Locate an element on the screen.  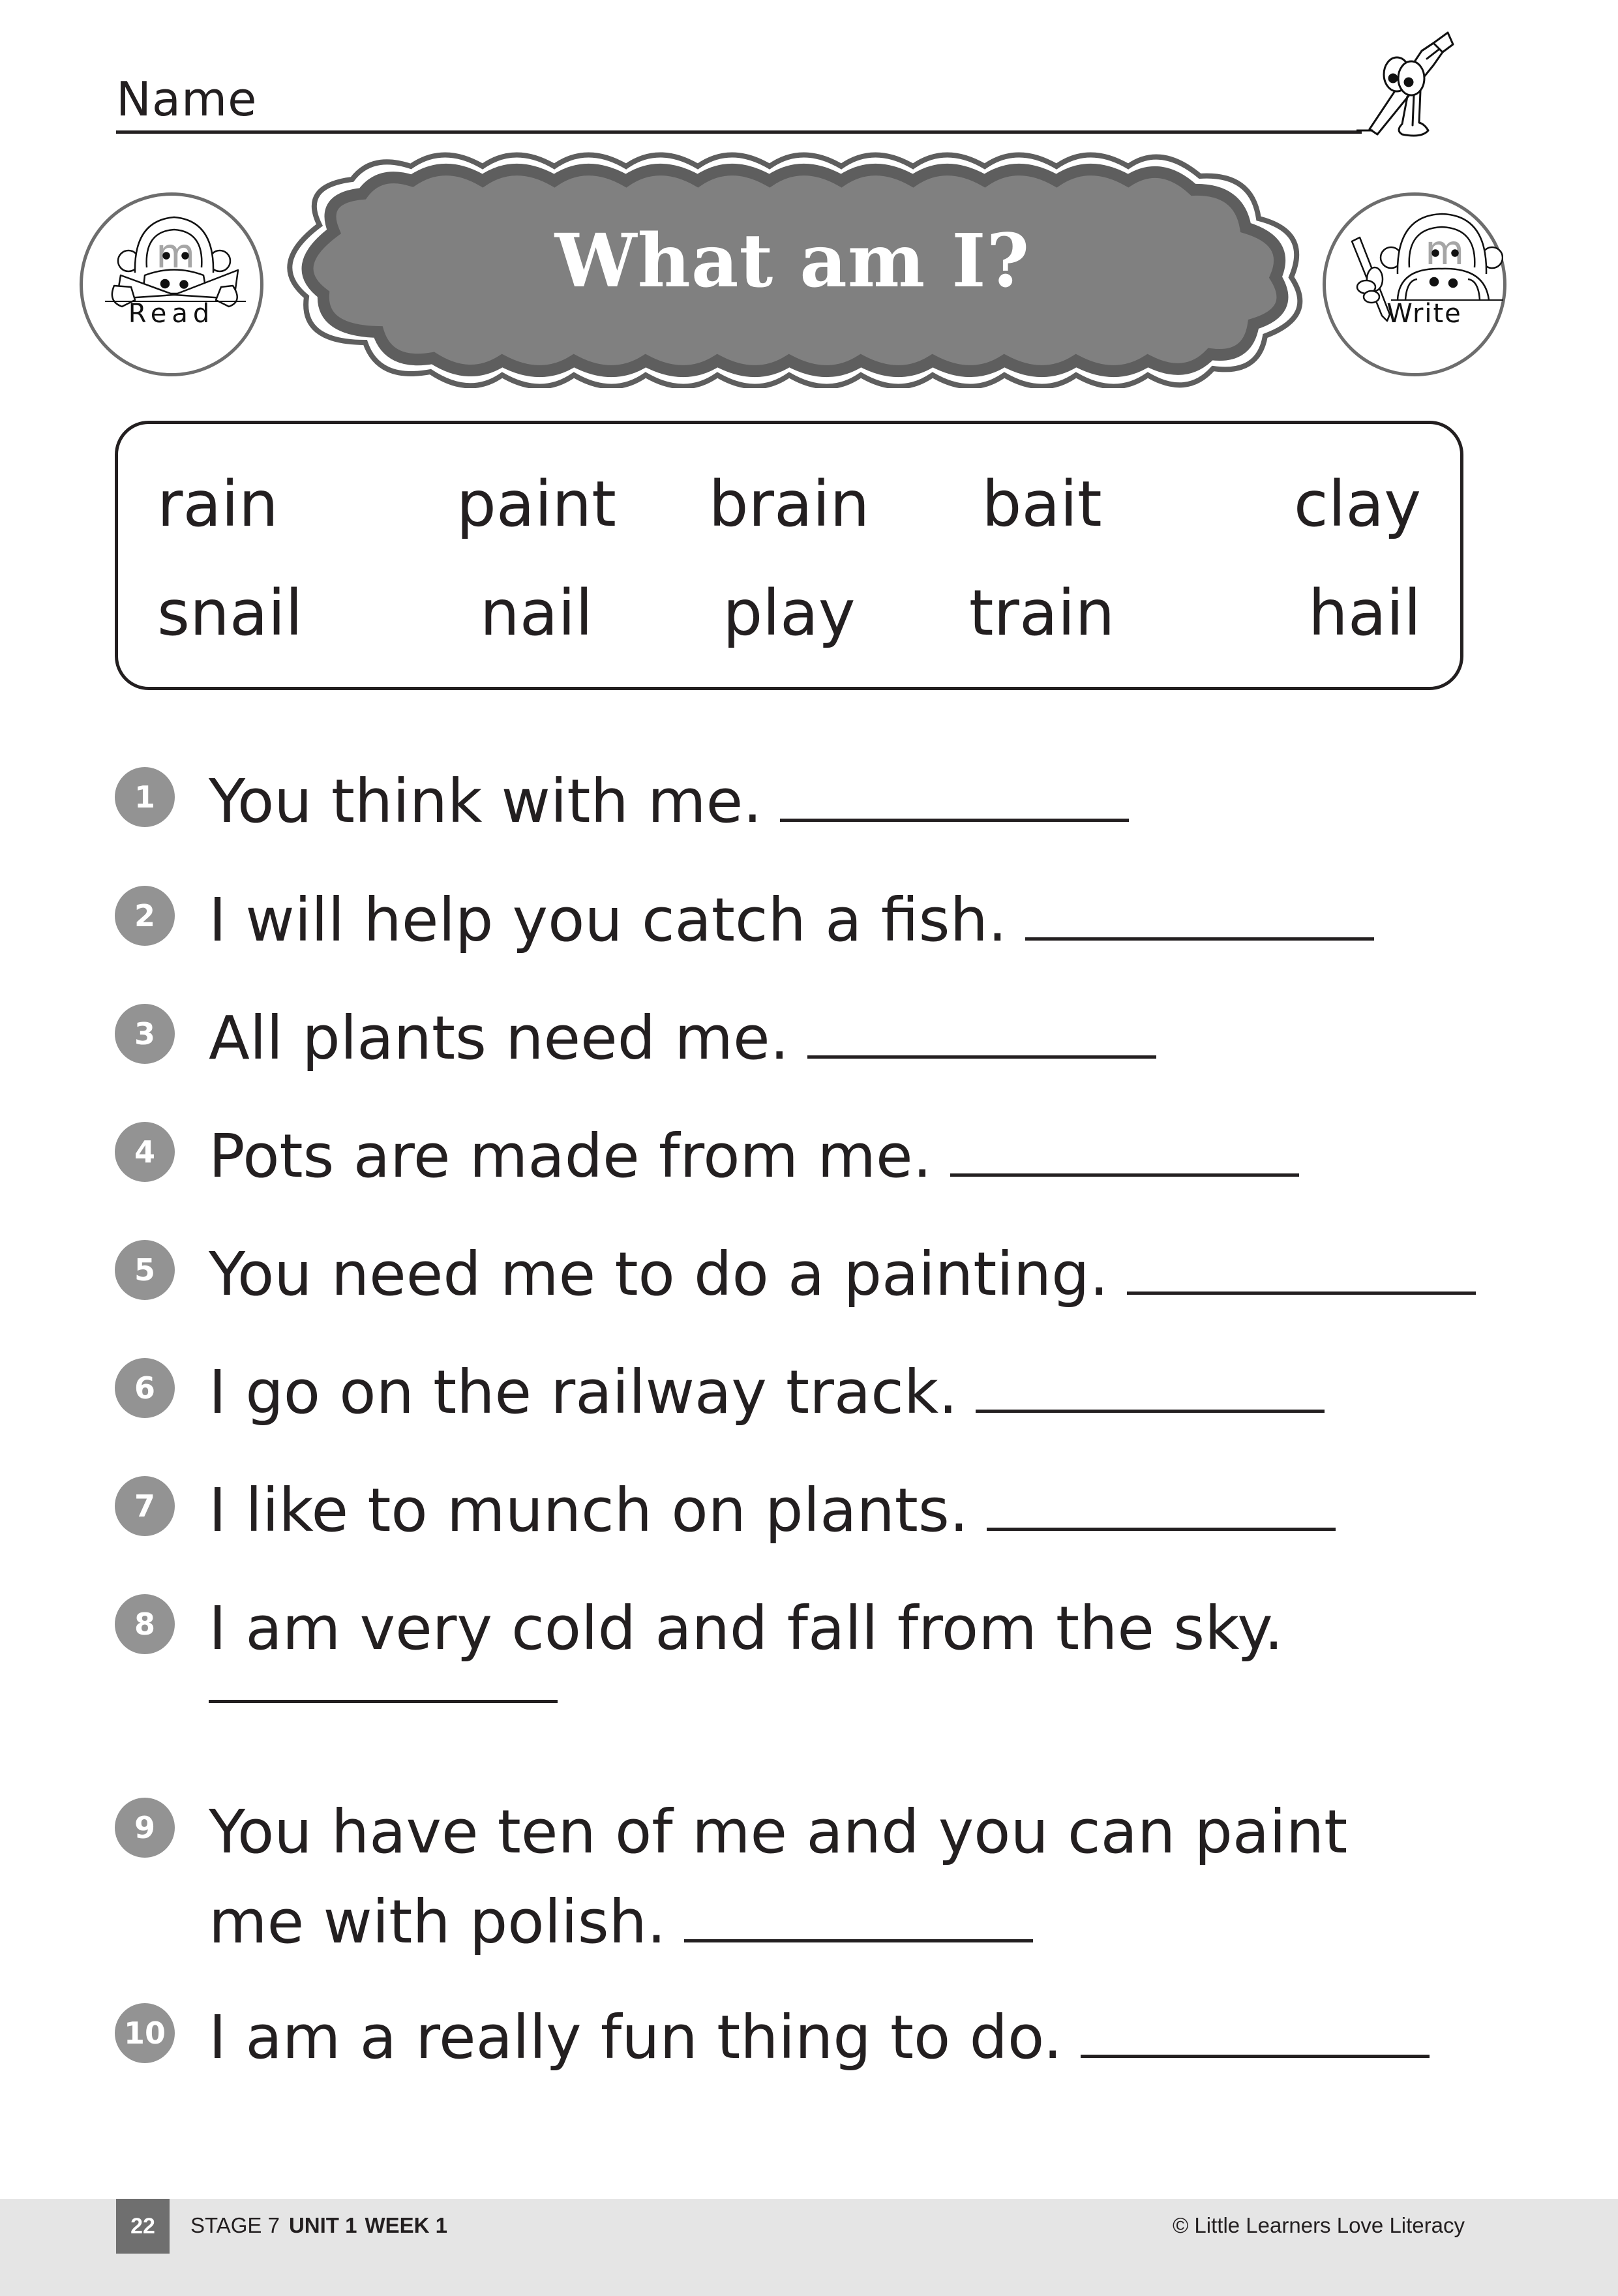
footer-copyright: © Little Learners Love Literacy is located at coordinates (1318, 2225).